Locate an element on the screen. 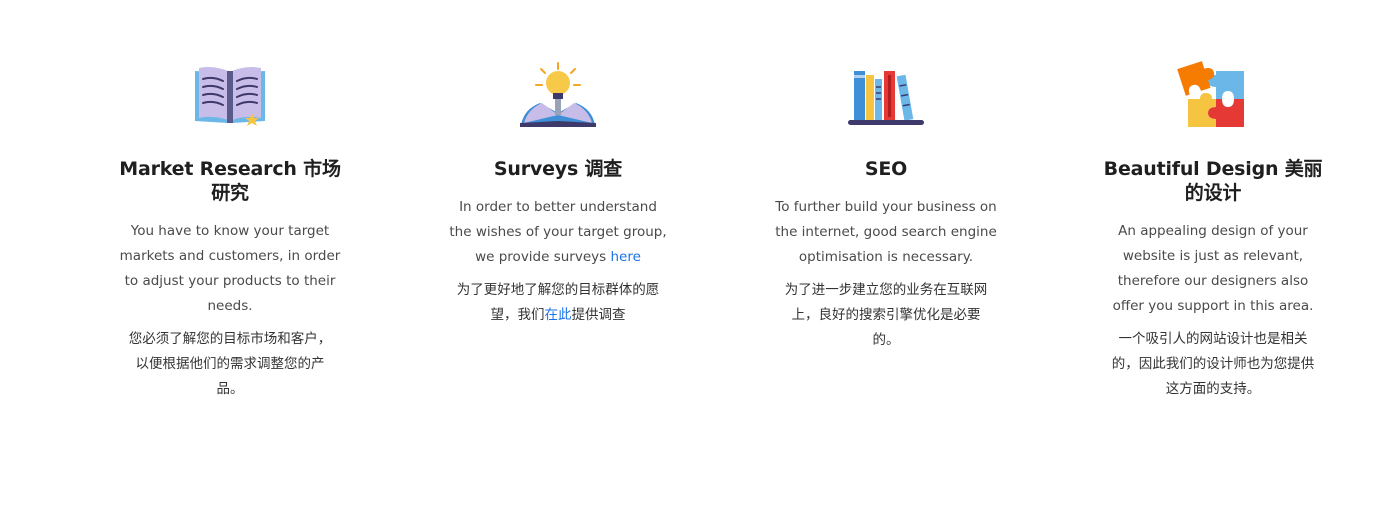 This screenshot has height=511, width=1373. feature-title: Surveys 调查 is located at coordinates (558, 169).